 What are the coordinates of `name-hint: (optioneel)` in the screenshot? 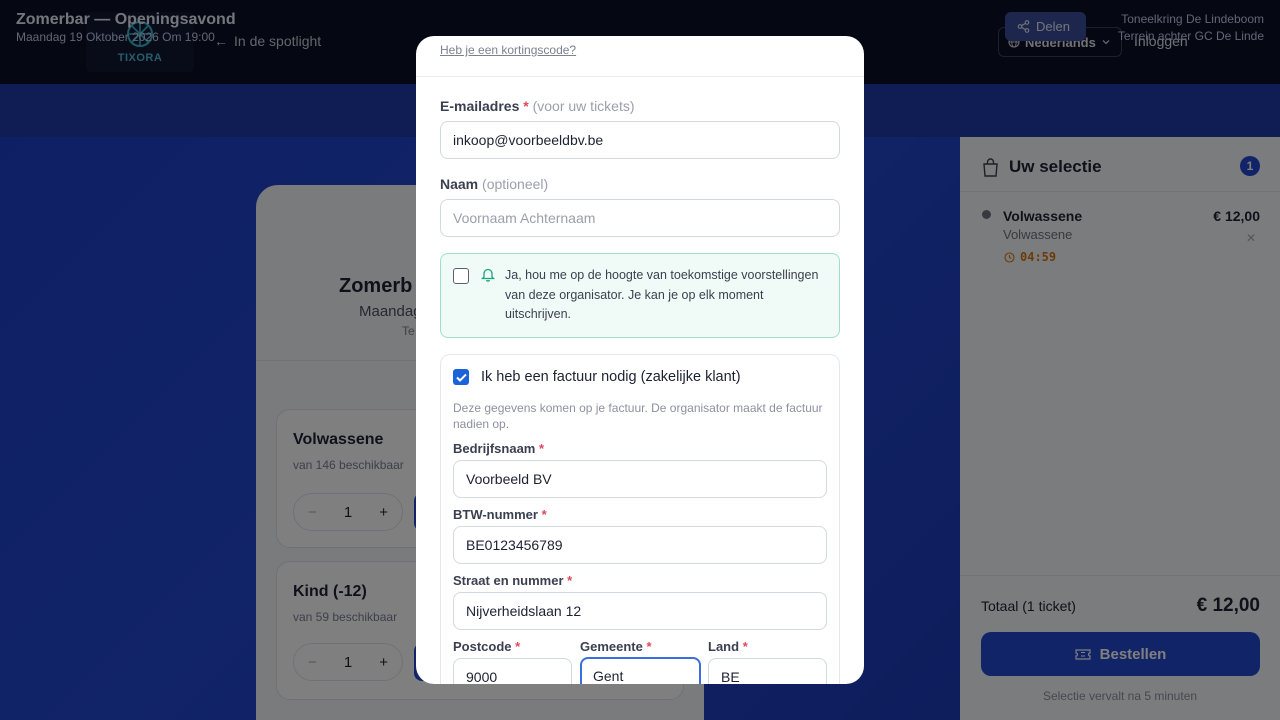 It's located at (515, 184).